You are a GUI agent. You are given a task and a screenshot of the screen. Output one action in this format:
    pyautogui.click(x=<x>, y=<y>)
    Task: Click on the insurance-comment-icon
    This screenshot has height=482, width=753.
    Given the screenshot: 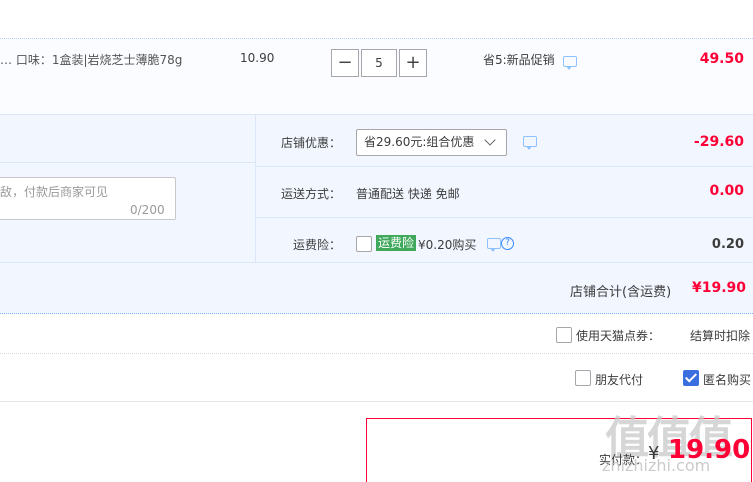 What is the action you would take?
    pyautogui.click(x=494, y=245)
    